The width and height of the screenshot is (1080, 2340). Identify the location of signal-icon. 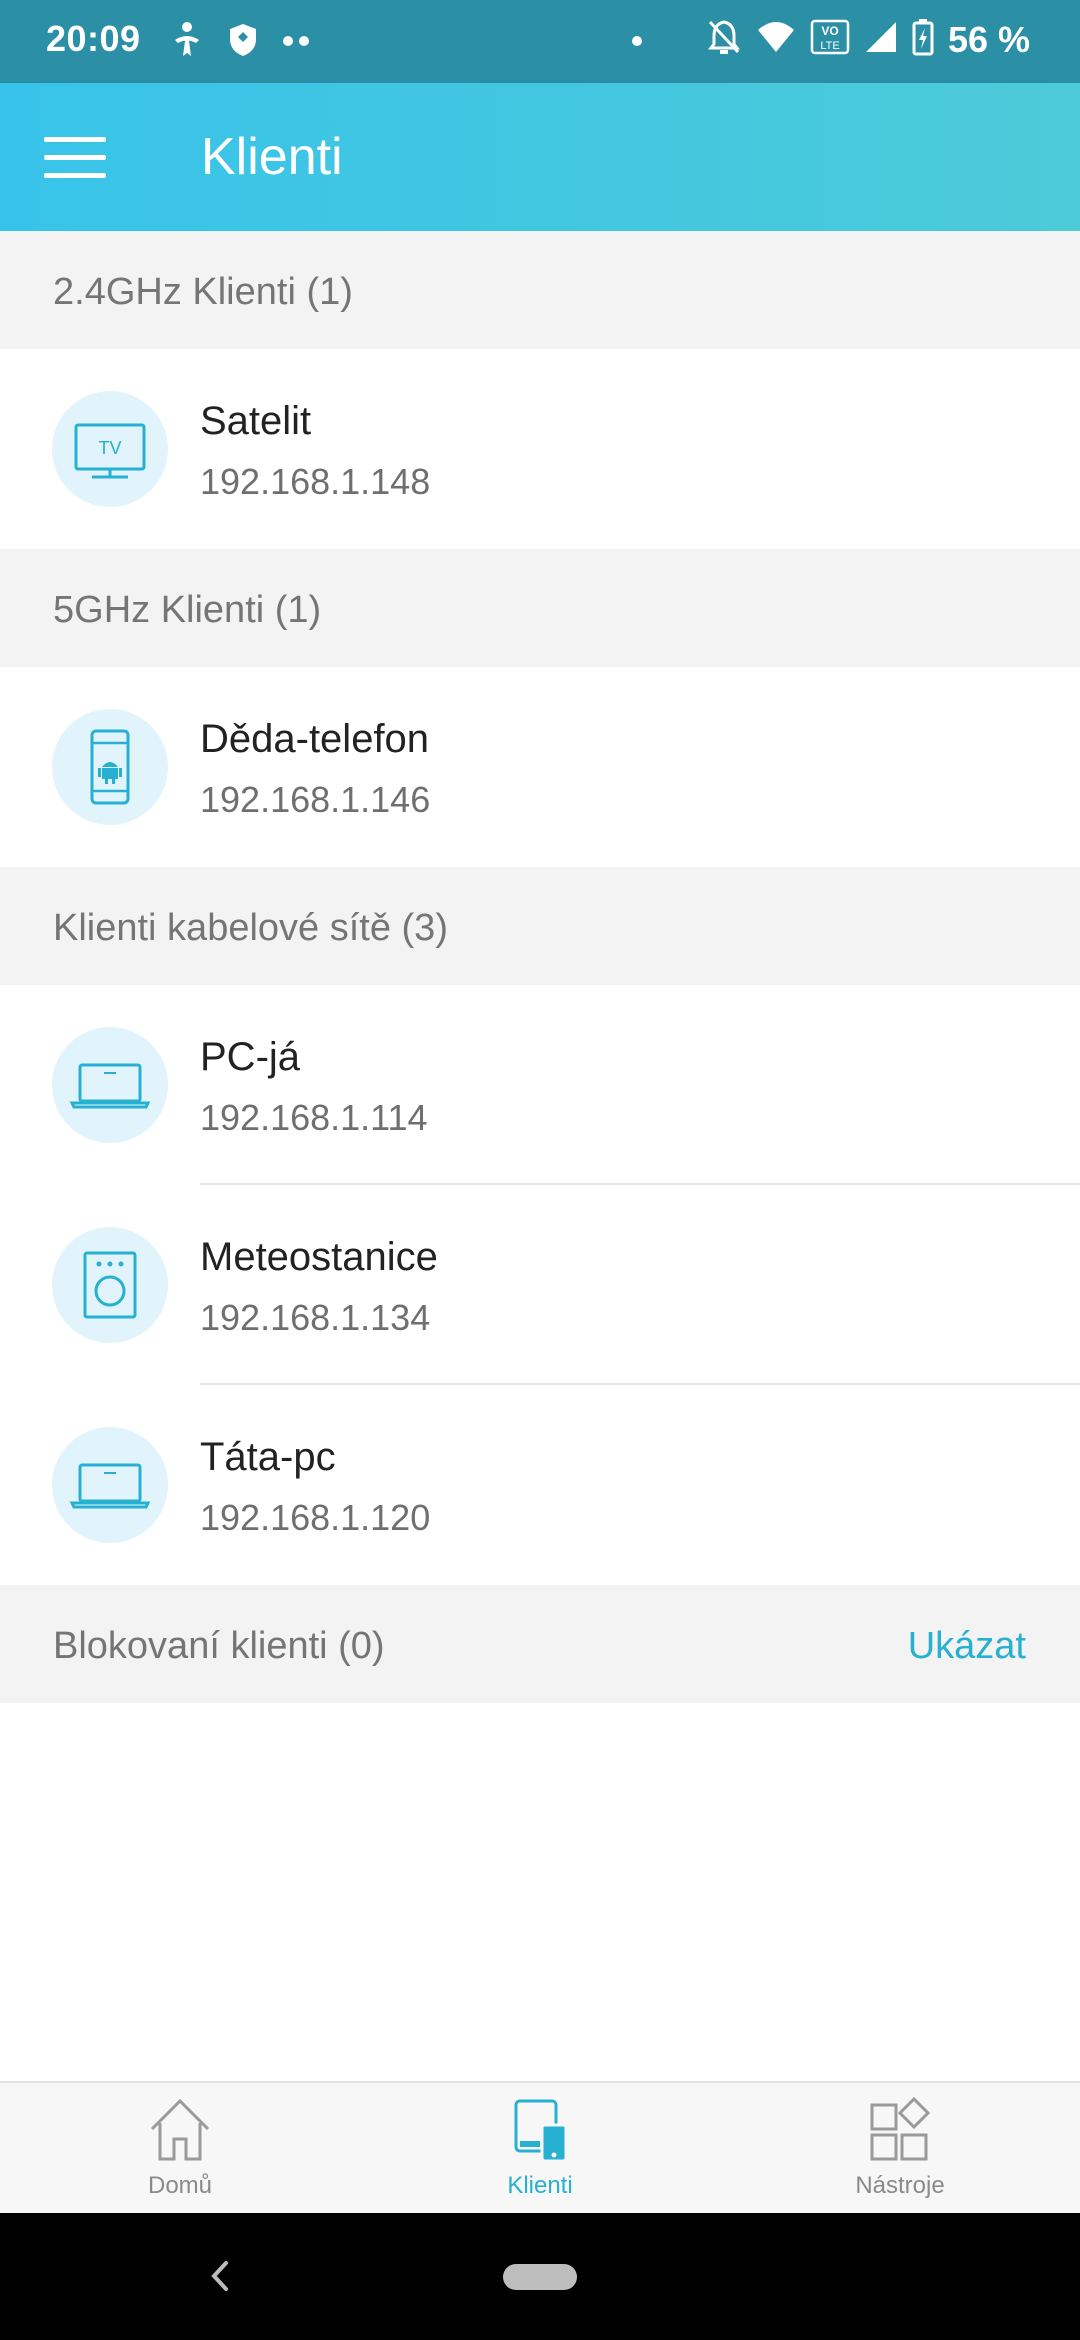
(881, 39).